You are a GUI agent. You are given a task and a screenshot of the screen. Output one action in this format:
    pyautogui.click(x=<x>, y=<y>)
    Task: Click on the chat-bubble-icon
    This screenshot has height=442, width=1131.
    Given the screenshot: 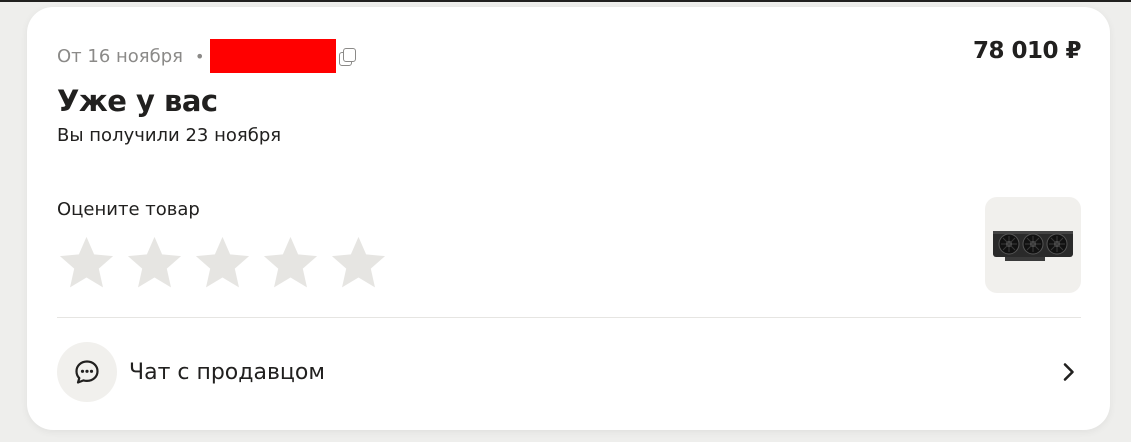 What is the action you would take?
    pyautogui.click(x=87, y=372)
    